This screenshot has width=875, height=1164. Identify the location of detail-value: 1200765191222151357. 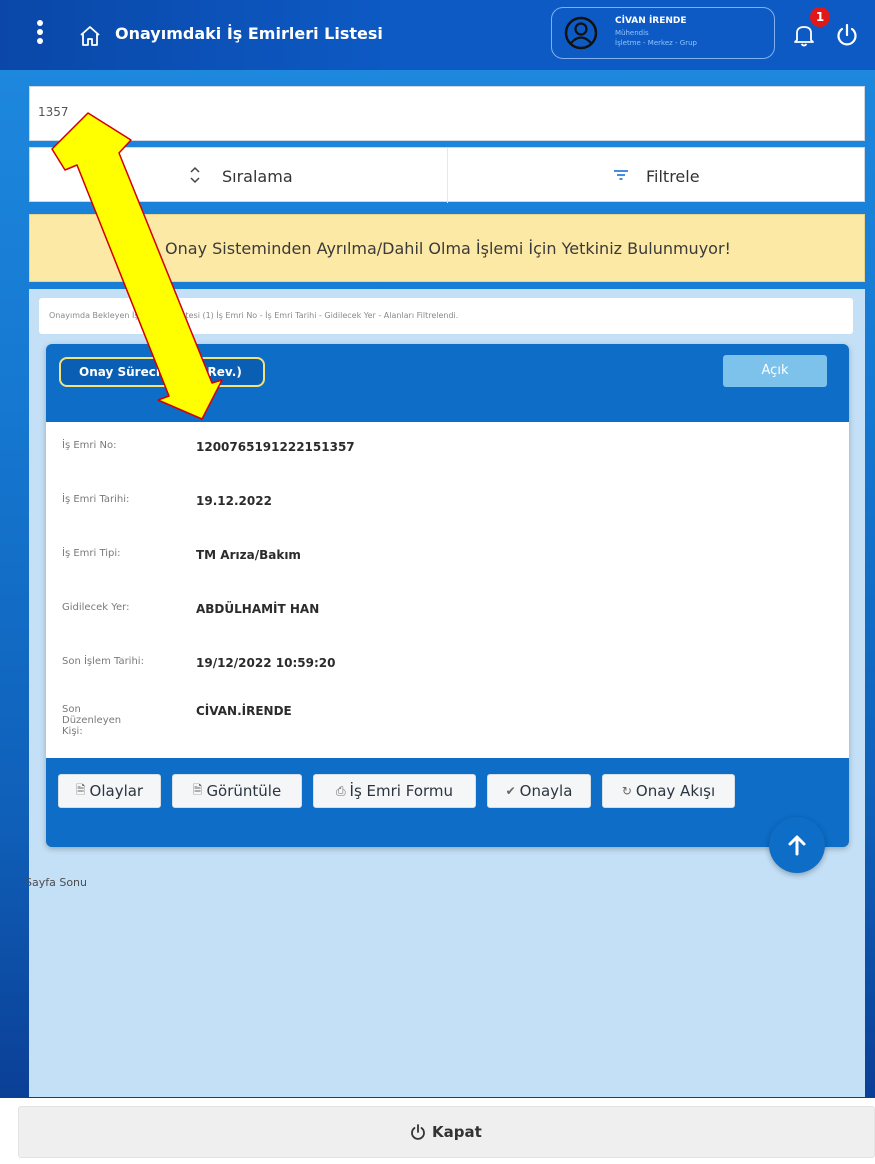
(275, 447).